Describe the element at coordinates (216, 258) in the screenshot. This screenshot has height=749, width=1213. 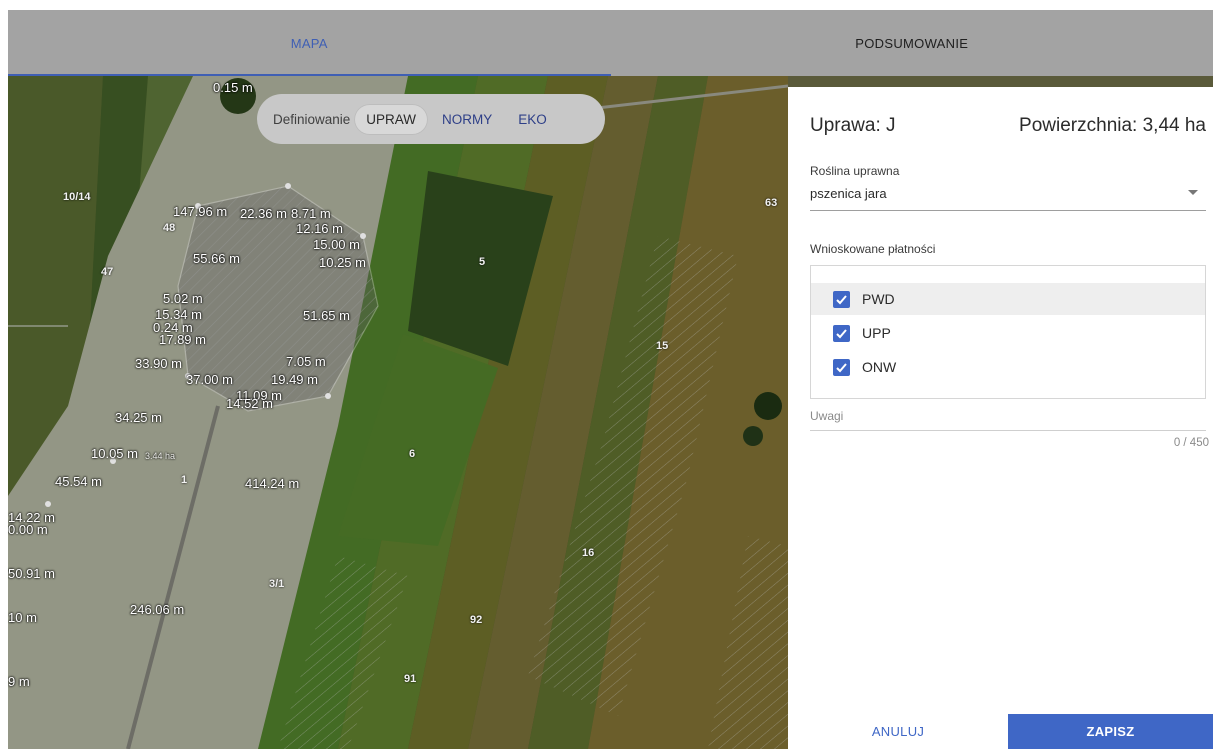
I see `measure-label: 55.66 m` at that location.